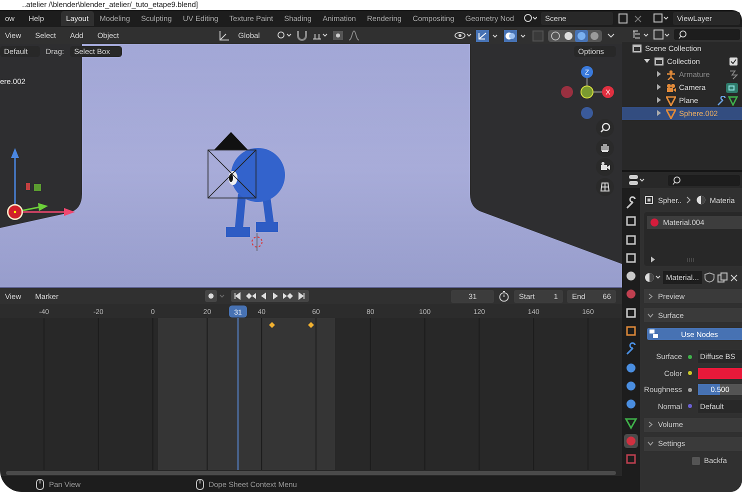 This screenshot has height=492, width=742. I want to click on duplicate-icon, so click(722, 277).